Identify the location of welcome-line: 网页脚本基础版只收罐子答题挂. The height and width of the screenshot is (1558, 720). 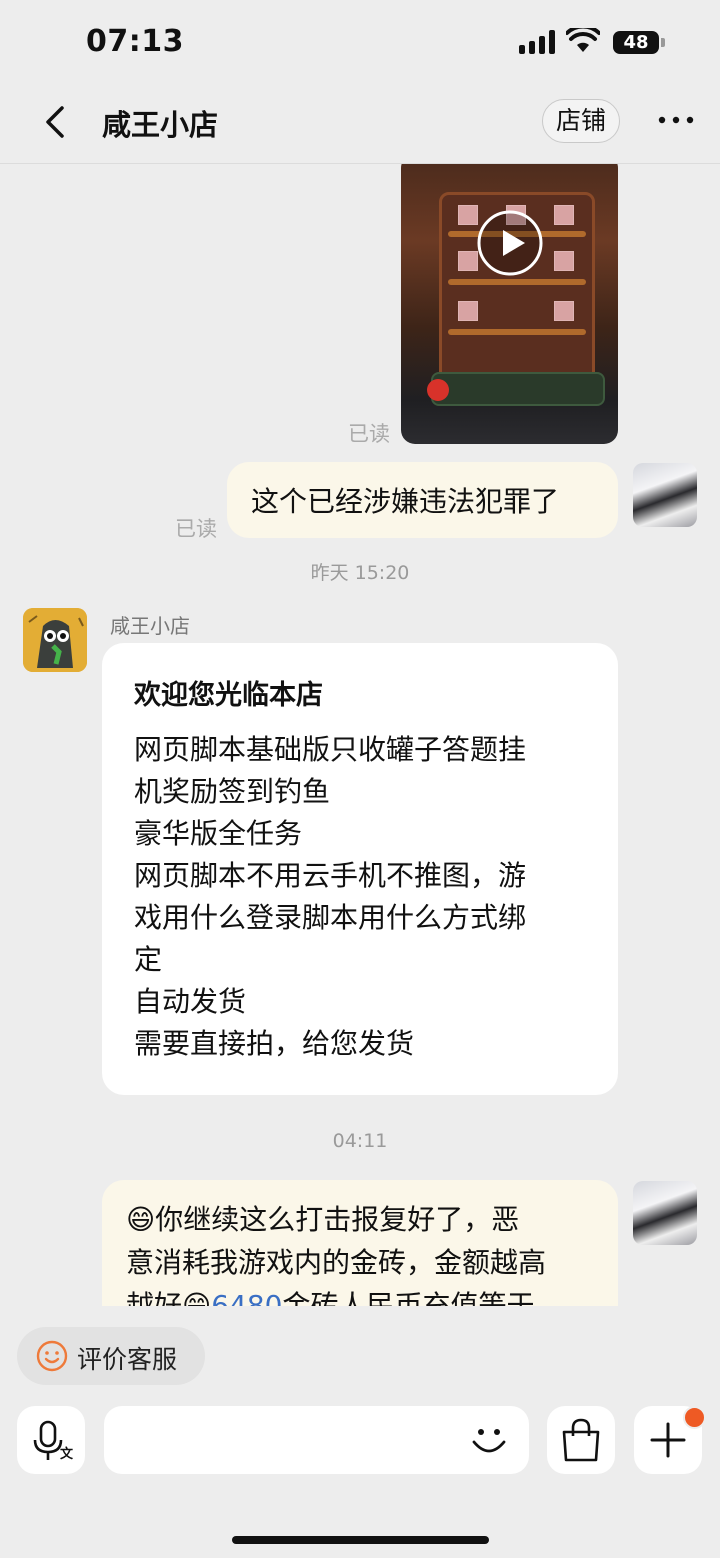
(330, 749).